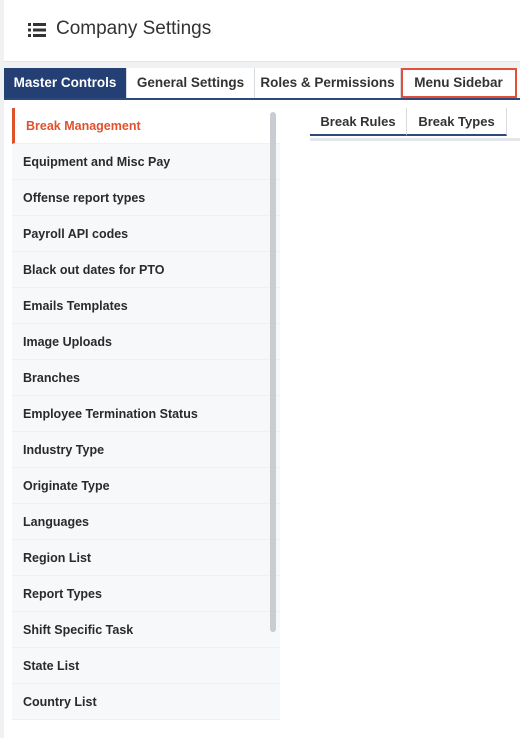 The width and height of the screenshot is (520, 738). Describe the element at coordinates (146, 198) in the screenshot. I see `sidebar-item-offense-report-types: Offense report types` at that location.